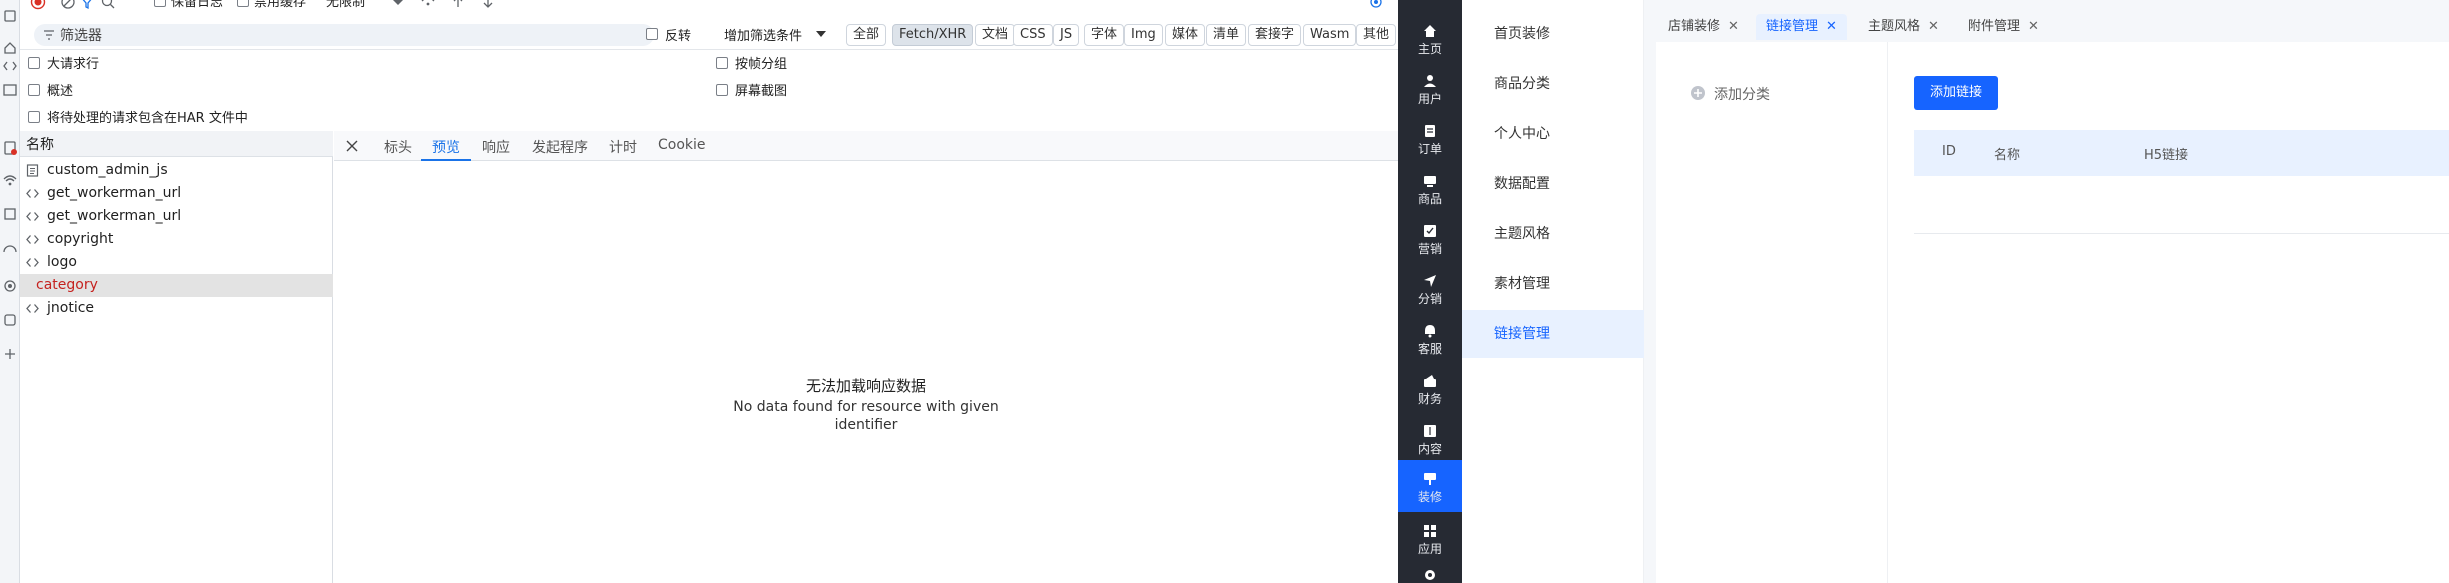 The width and height of the screenshot is (2449, 583). I want to click on tab-timing: 计时, so click(623, 147).